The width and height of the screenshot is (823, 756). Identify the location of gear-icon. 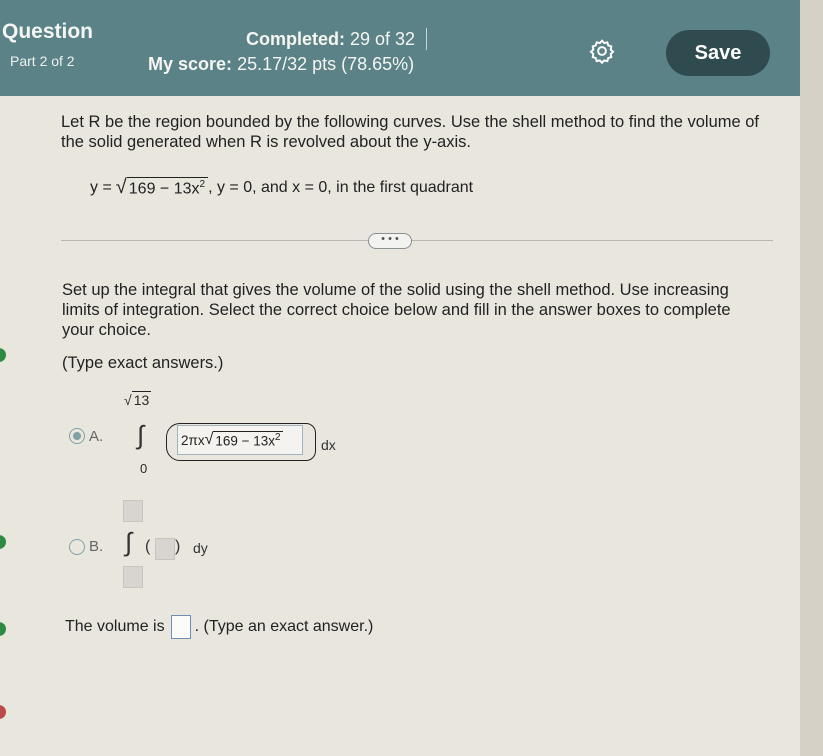
(602, 51).